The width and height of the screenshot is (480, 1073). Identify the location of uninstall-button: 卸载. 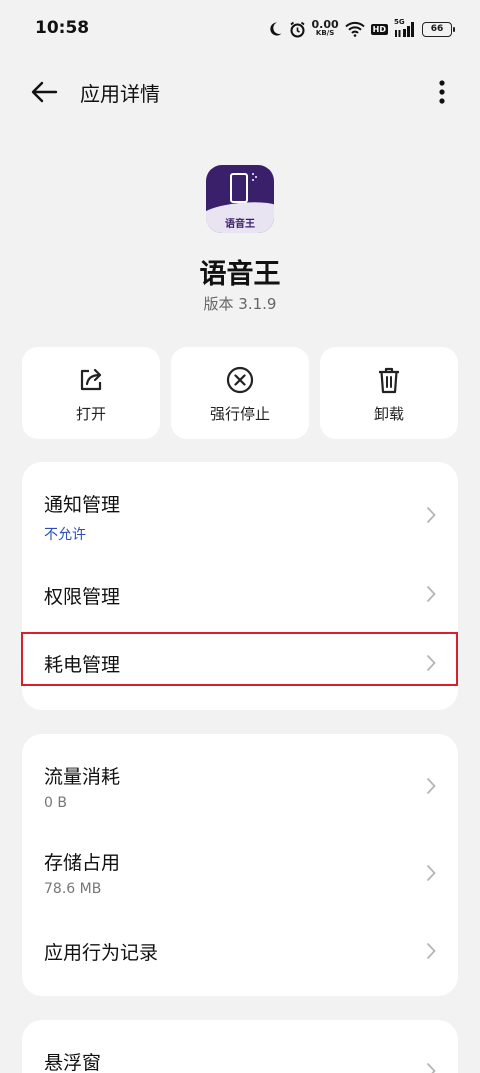
(389, 393).